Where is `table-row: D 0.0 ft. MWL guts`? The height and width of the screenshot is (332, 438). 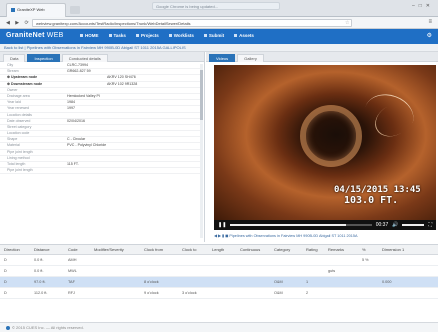 table-row: D 0.0 ft. MWL guts is located at coordinates (219, 271).